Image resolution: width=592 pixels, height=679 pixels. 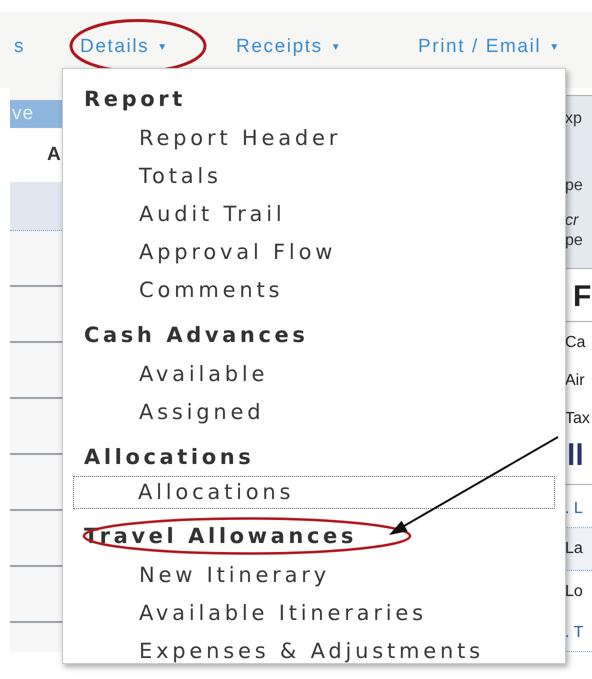 What do you see at coordinates (578, 419) in the screenshot?
I see `field-label: Tax` at bounding box center [578, 419].